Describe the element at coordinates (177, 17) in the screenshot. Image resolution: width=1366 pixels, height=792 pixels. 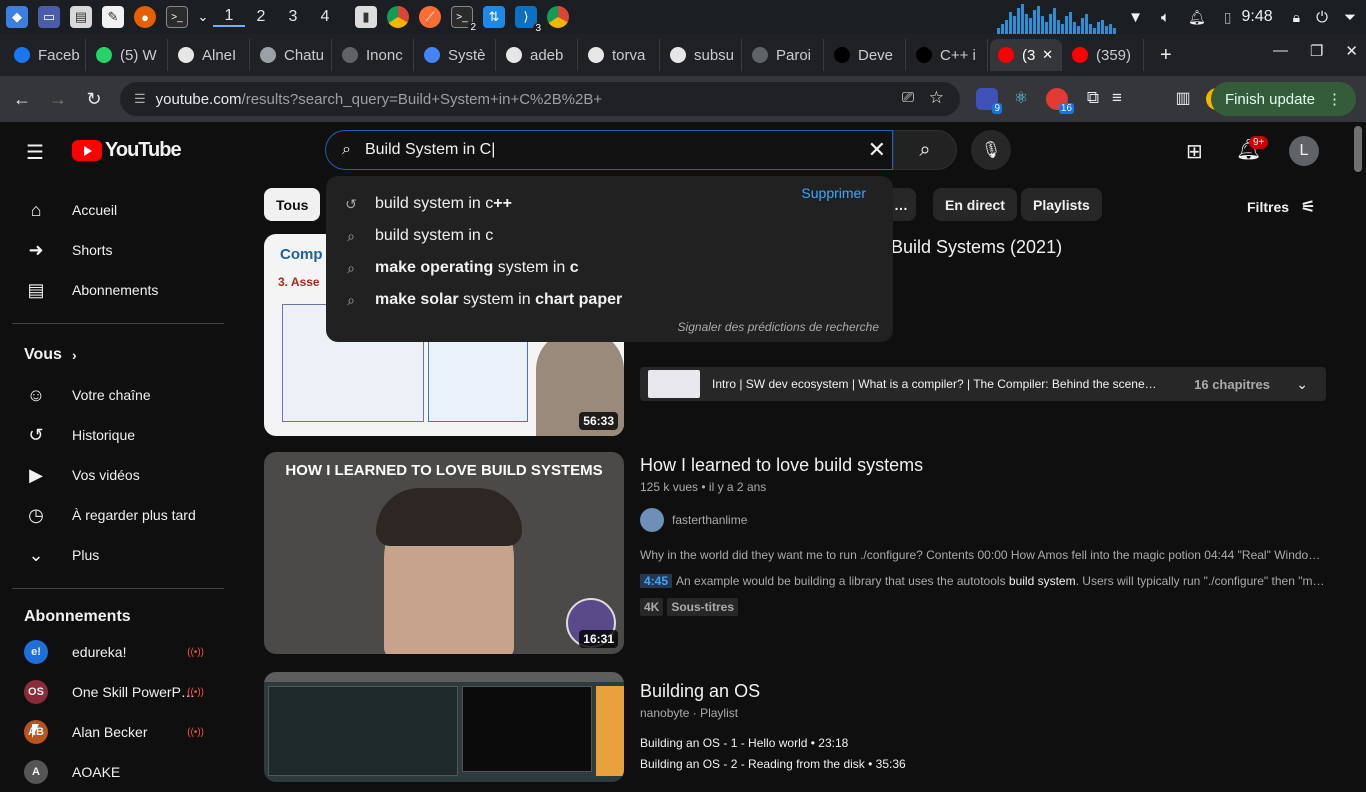
I see `terminal-icon: >_` at that location.